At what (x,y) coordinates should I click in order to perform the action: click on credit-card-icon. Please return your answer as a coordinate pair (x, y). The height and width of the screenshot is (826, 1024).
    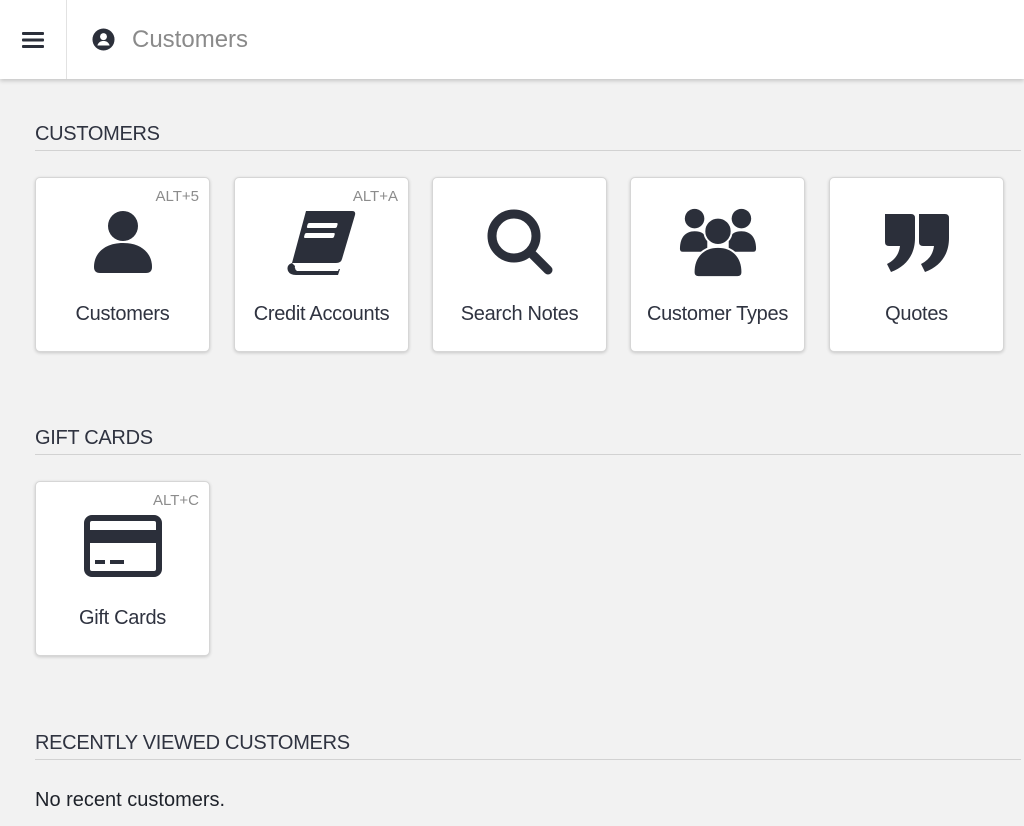
    Looking at the image, I should click on (123, 546).